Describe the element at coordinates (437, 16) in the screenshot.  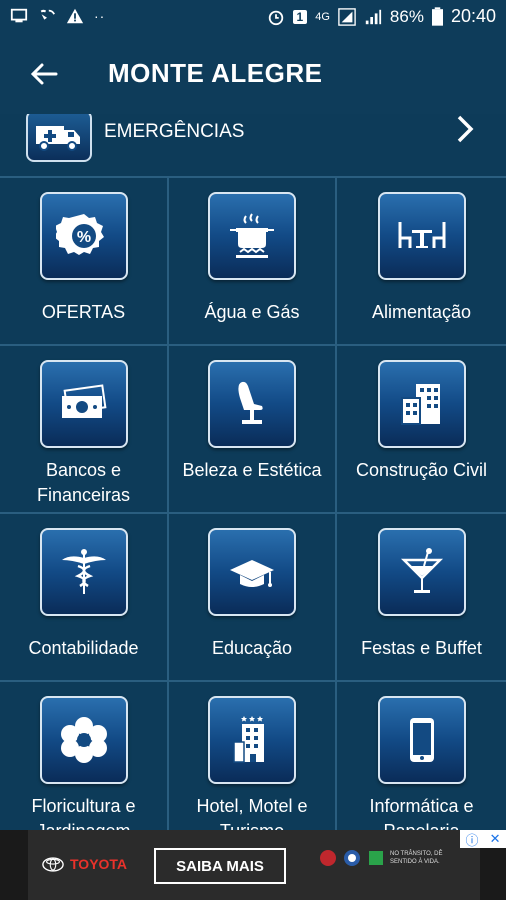
I see `battery-icon` at that location.